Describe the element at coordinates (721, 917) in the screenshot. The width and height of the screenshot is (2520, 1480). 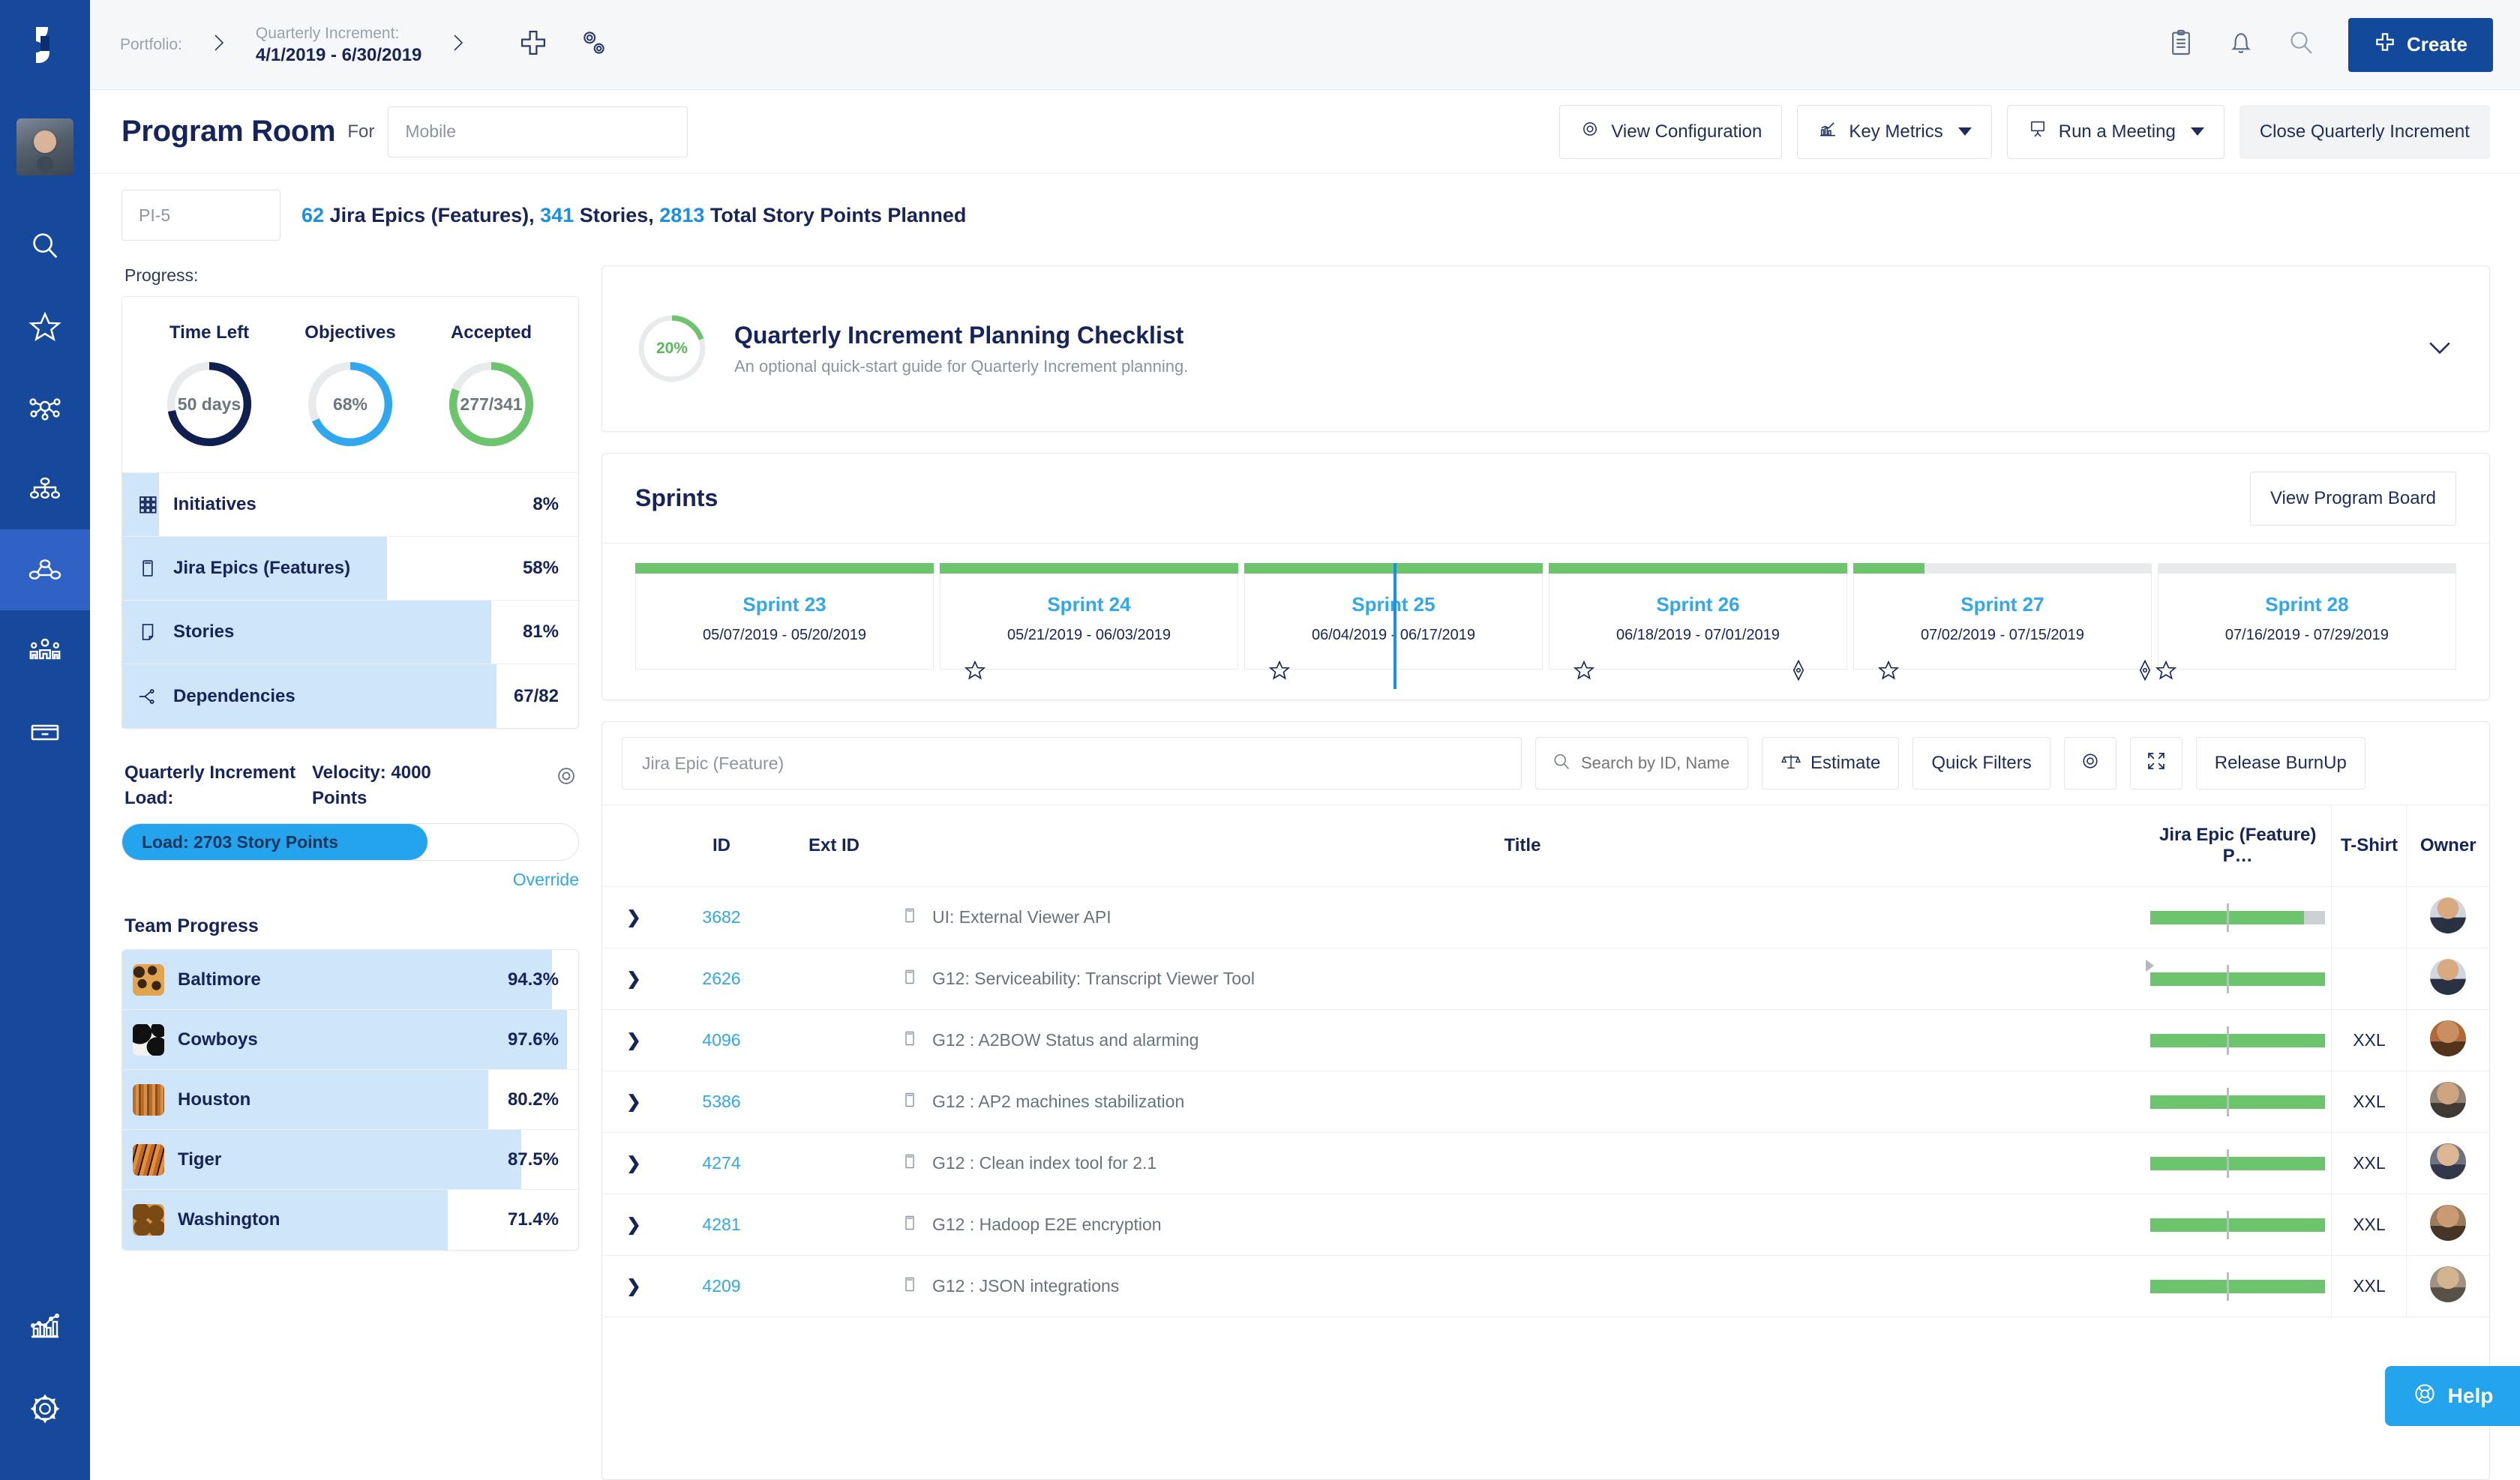
I see `row-id: 3682` at that location.